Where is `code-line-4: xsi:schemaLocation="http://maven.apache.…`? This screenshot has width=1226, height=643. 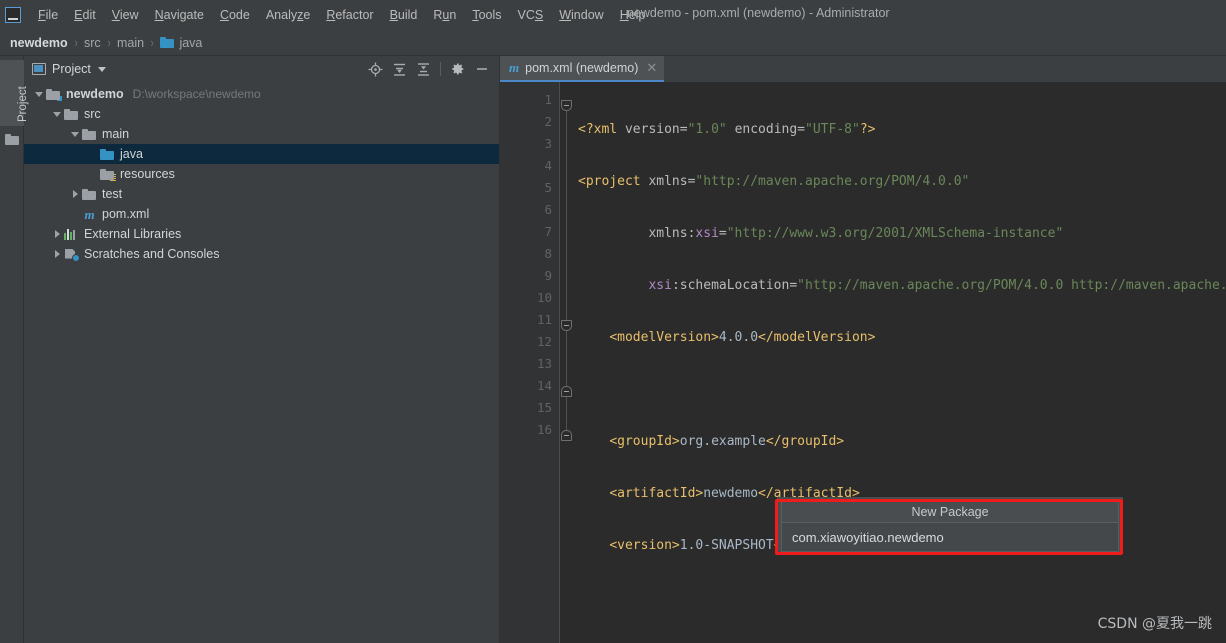 code-line-4: xsi:schemaLocation="http://maven.apache.… is located at coordinates (937, 285).